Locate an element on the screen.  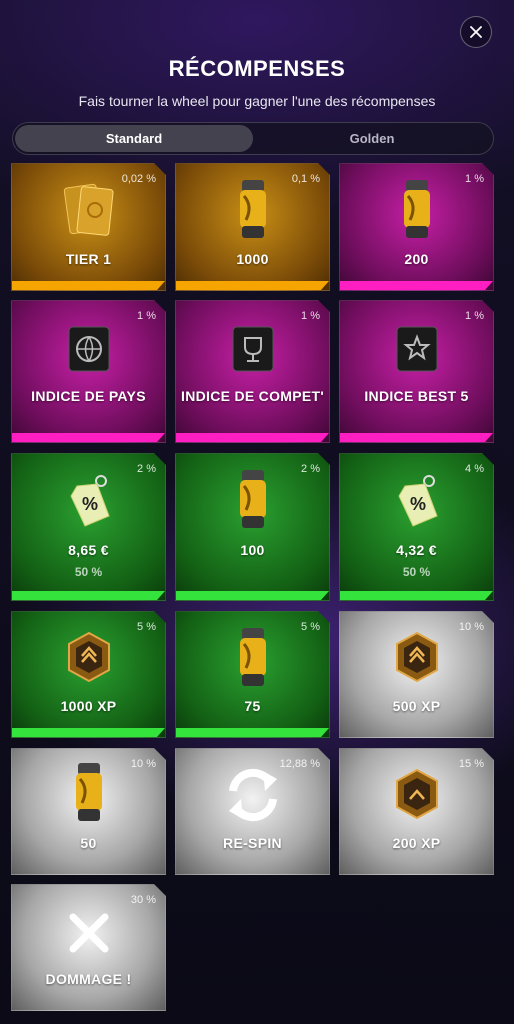
reward-label: 200 is located at coordinates (416, 259).